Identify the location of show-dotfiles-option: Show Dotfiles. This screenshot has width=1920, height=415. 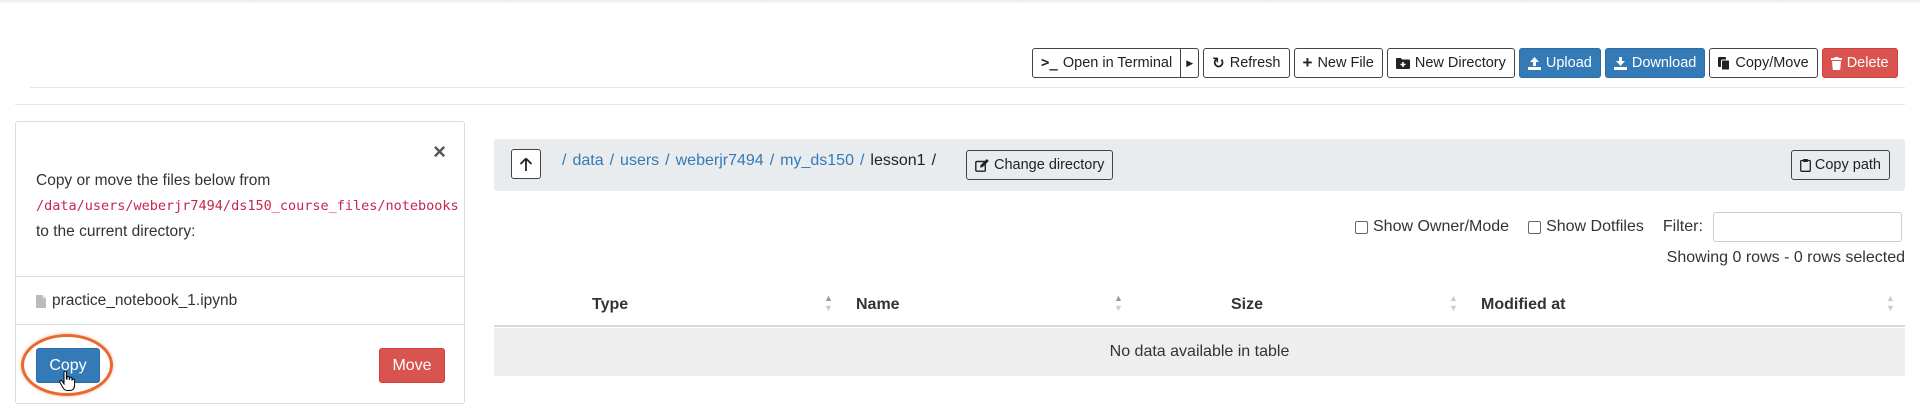
(1586, 227).